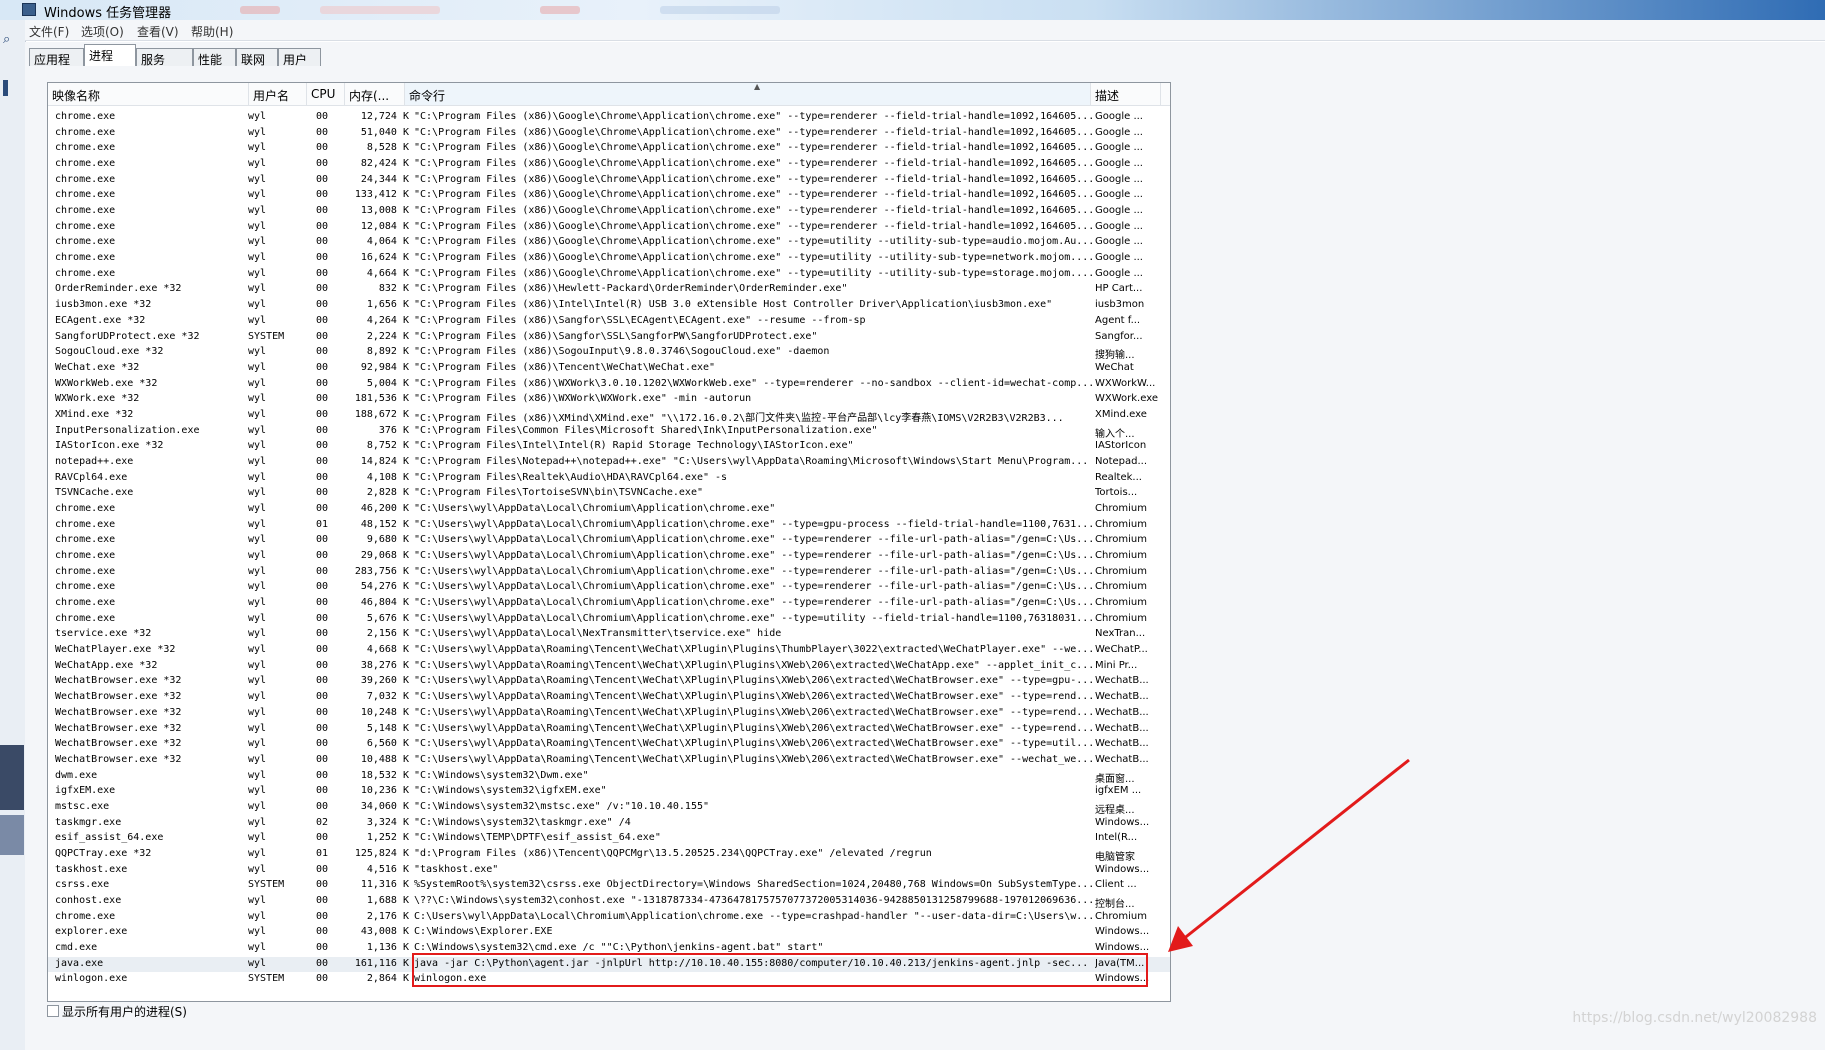  What do you see at coordinates (102, 31) in the screenshot?
I see `menu-options: 选项(O)` at bounding box center [102, 31].